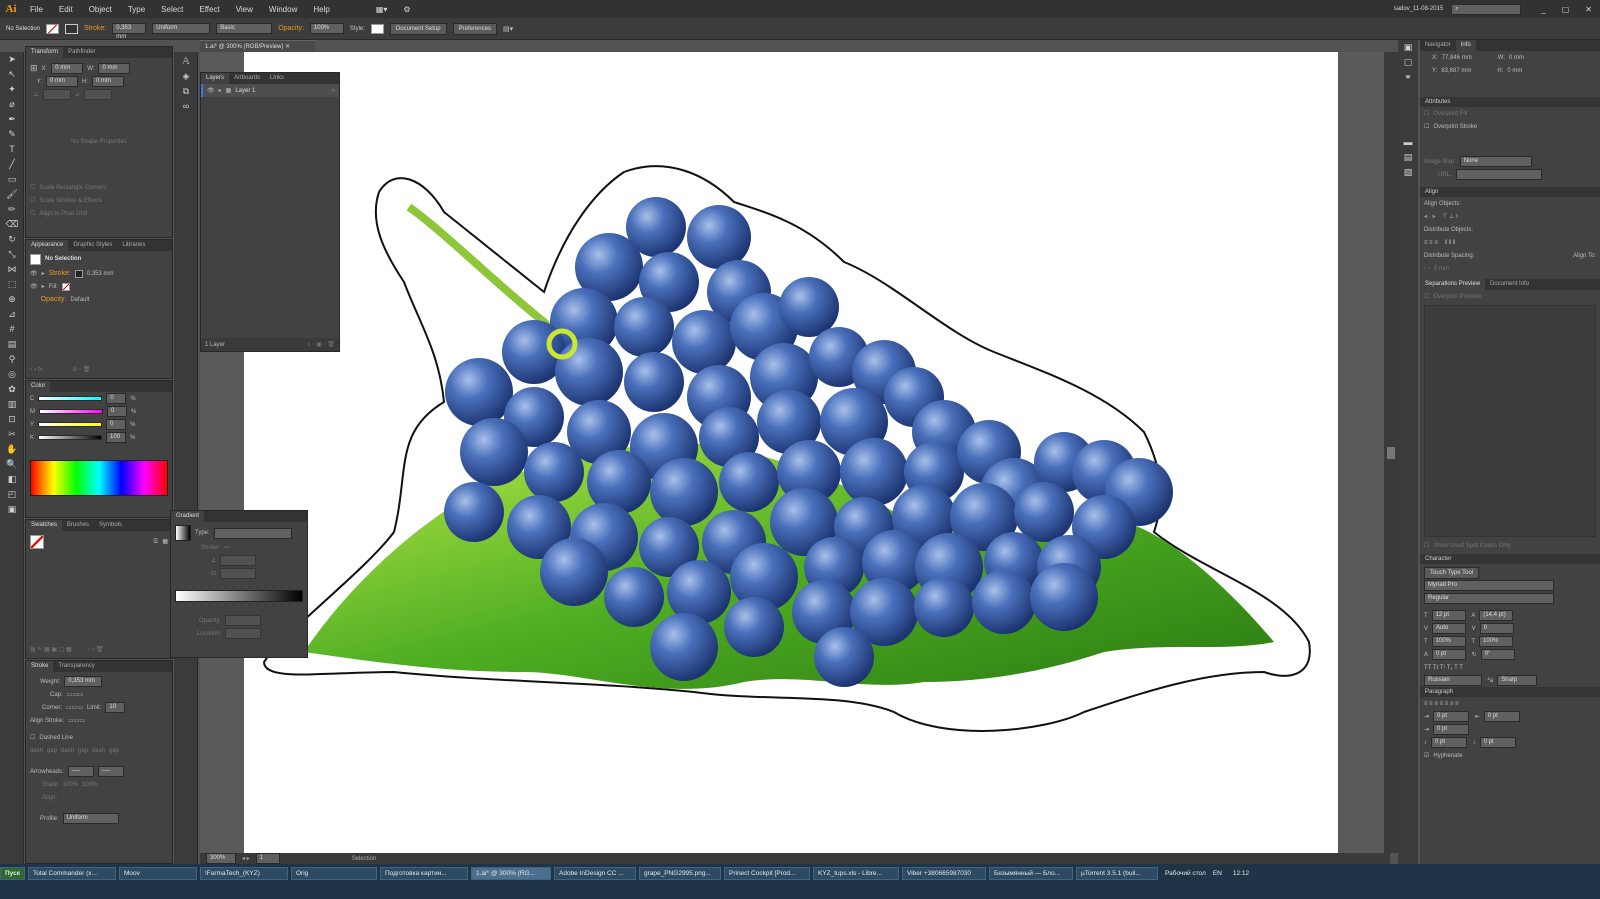 The width and height of the screenshot is (1600, 899). What do you see at coordinates (243, 633) in the screenshot?
I see `gradient-location-field` at bounding box center [243, 633].